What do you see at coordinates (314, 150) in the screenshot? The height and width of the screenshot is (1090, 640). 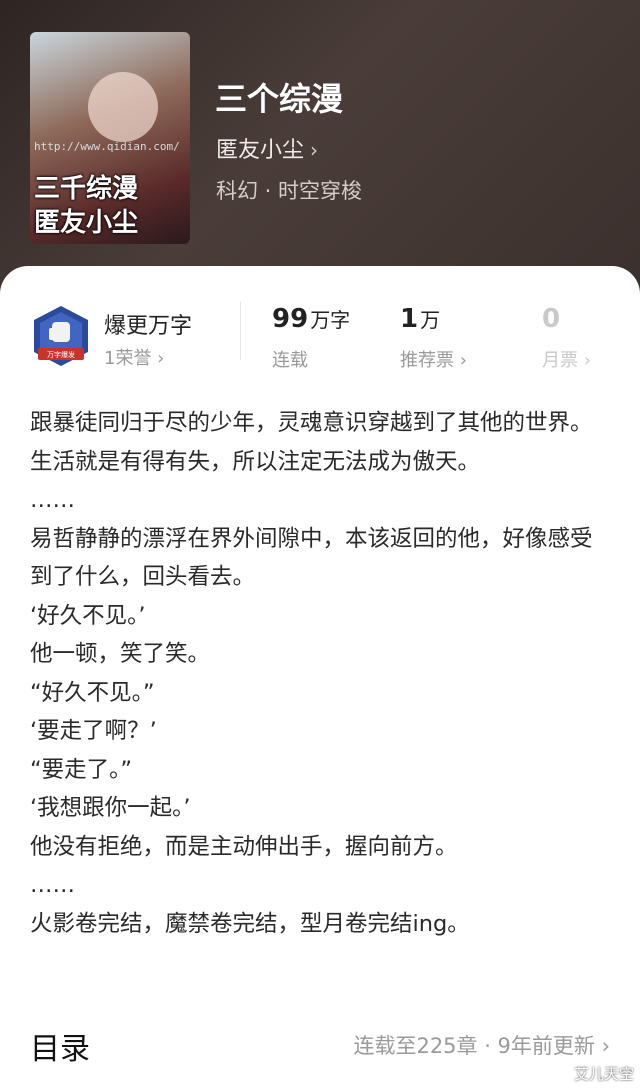 I see `chevron-right-icon: ›` at bounding box center [314, 150].